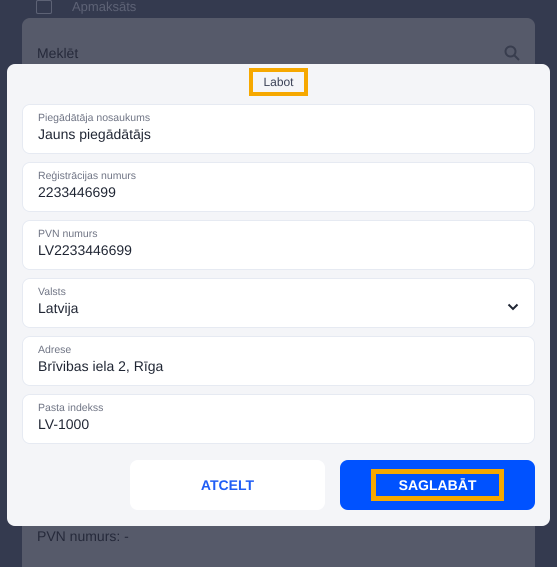 The height and width of the screenshot is (567, 557). I want to click on field-label: Piegādātāja nosaukums, so click(94, 118).